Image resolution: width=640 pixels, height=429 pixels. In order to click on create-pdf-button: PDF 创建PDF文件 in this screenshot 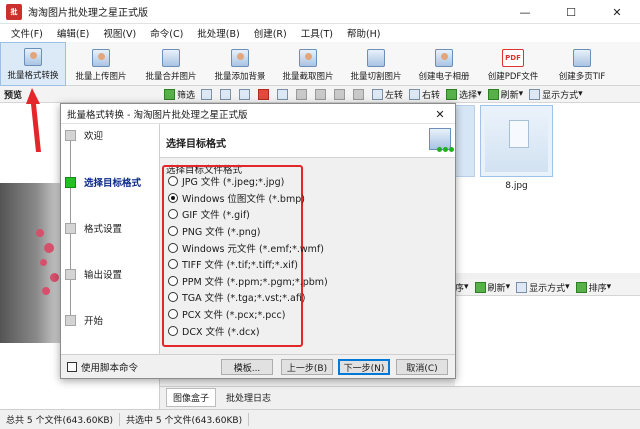, I will do `click(513, 64)`.